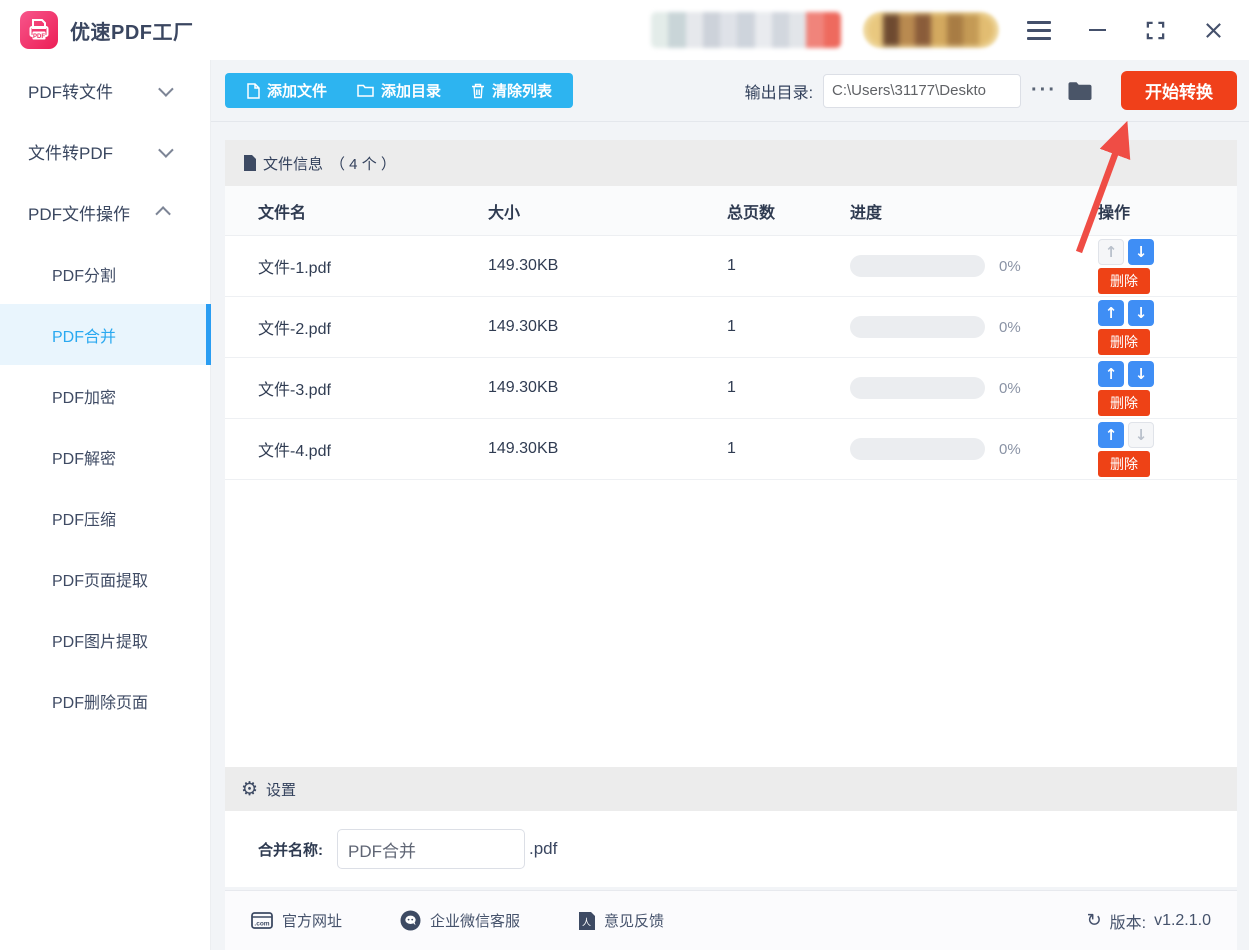 The width and height of the screenshot is (1249, 950). I want to click on close-icon, so click(1213, 30).